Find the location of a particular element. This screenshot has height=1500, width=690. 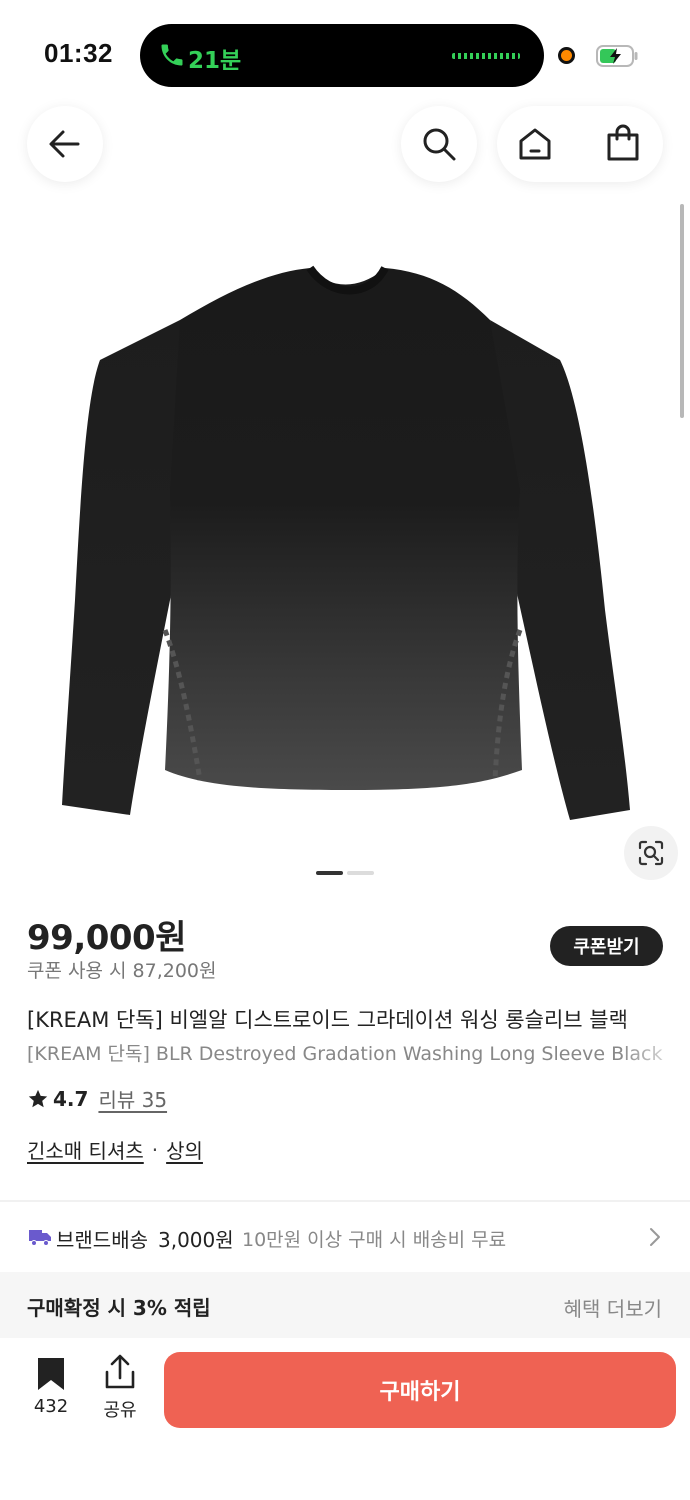

dynamic-island: 21분 is located at coordinates (342, 55).